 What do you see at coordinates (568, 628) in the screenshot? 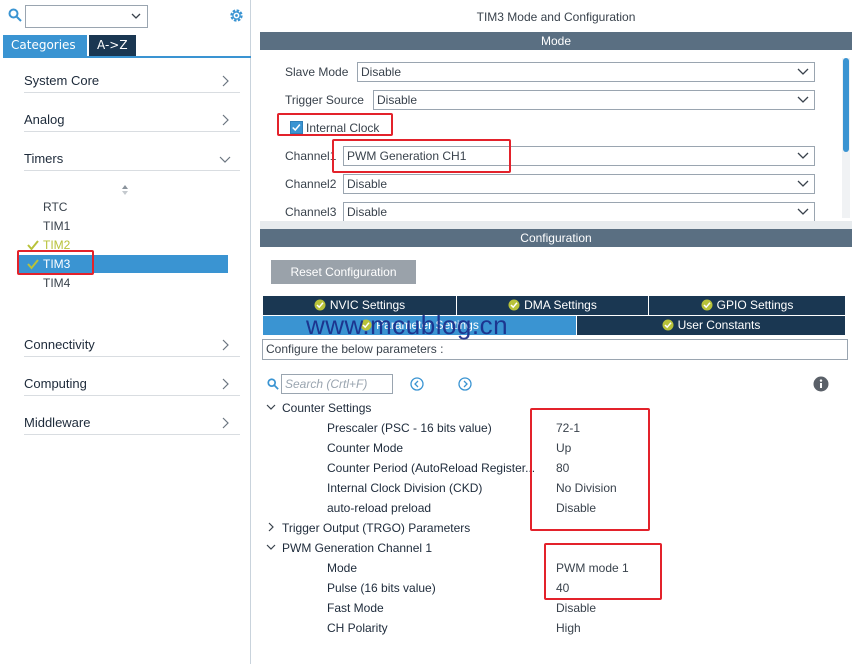
I see `parameter-value: High` at bounding box center [568, 628].